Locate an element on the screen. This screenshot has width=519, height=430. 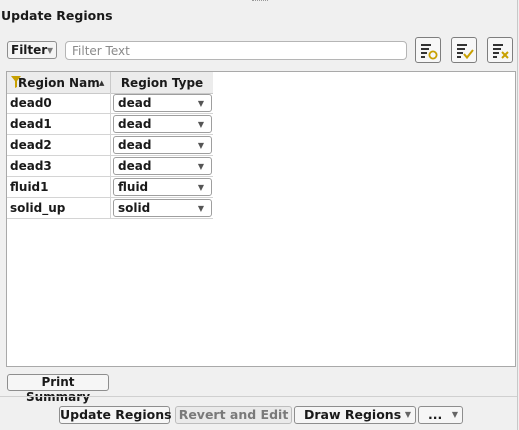
column-header-region-name: Region Nam ▲ is located at coordinates (59, 82).